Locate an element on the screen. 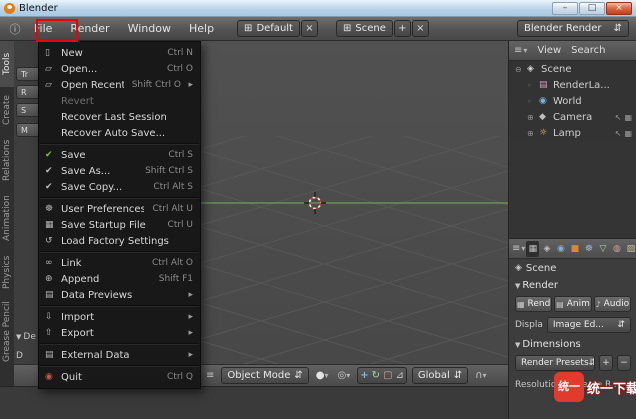  tab-animation: Animation is located at coordinates (7, 218).